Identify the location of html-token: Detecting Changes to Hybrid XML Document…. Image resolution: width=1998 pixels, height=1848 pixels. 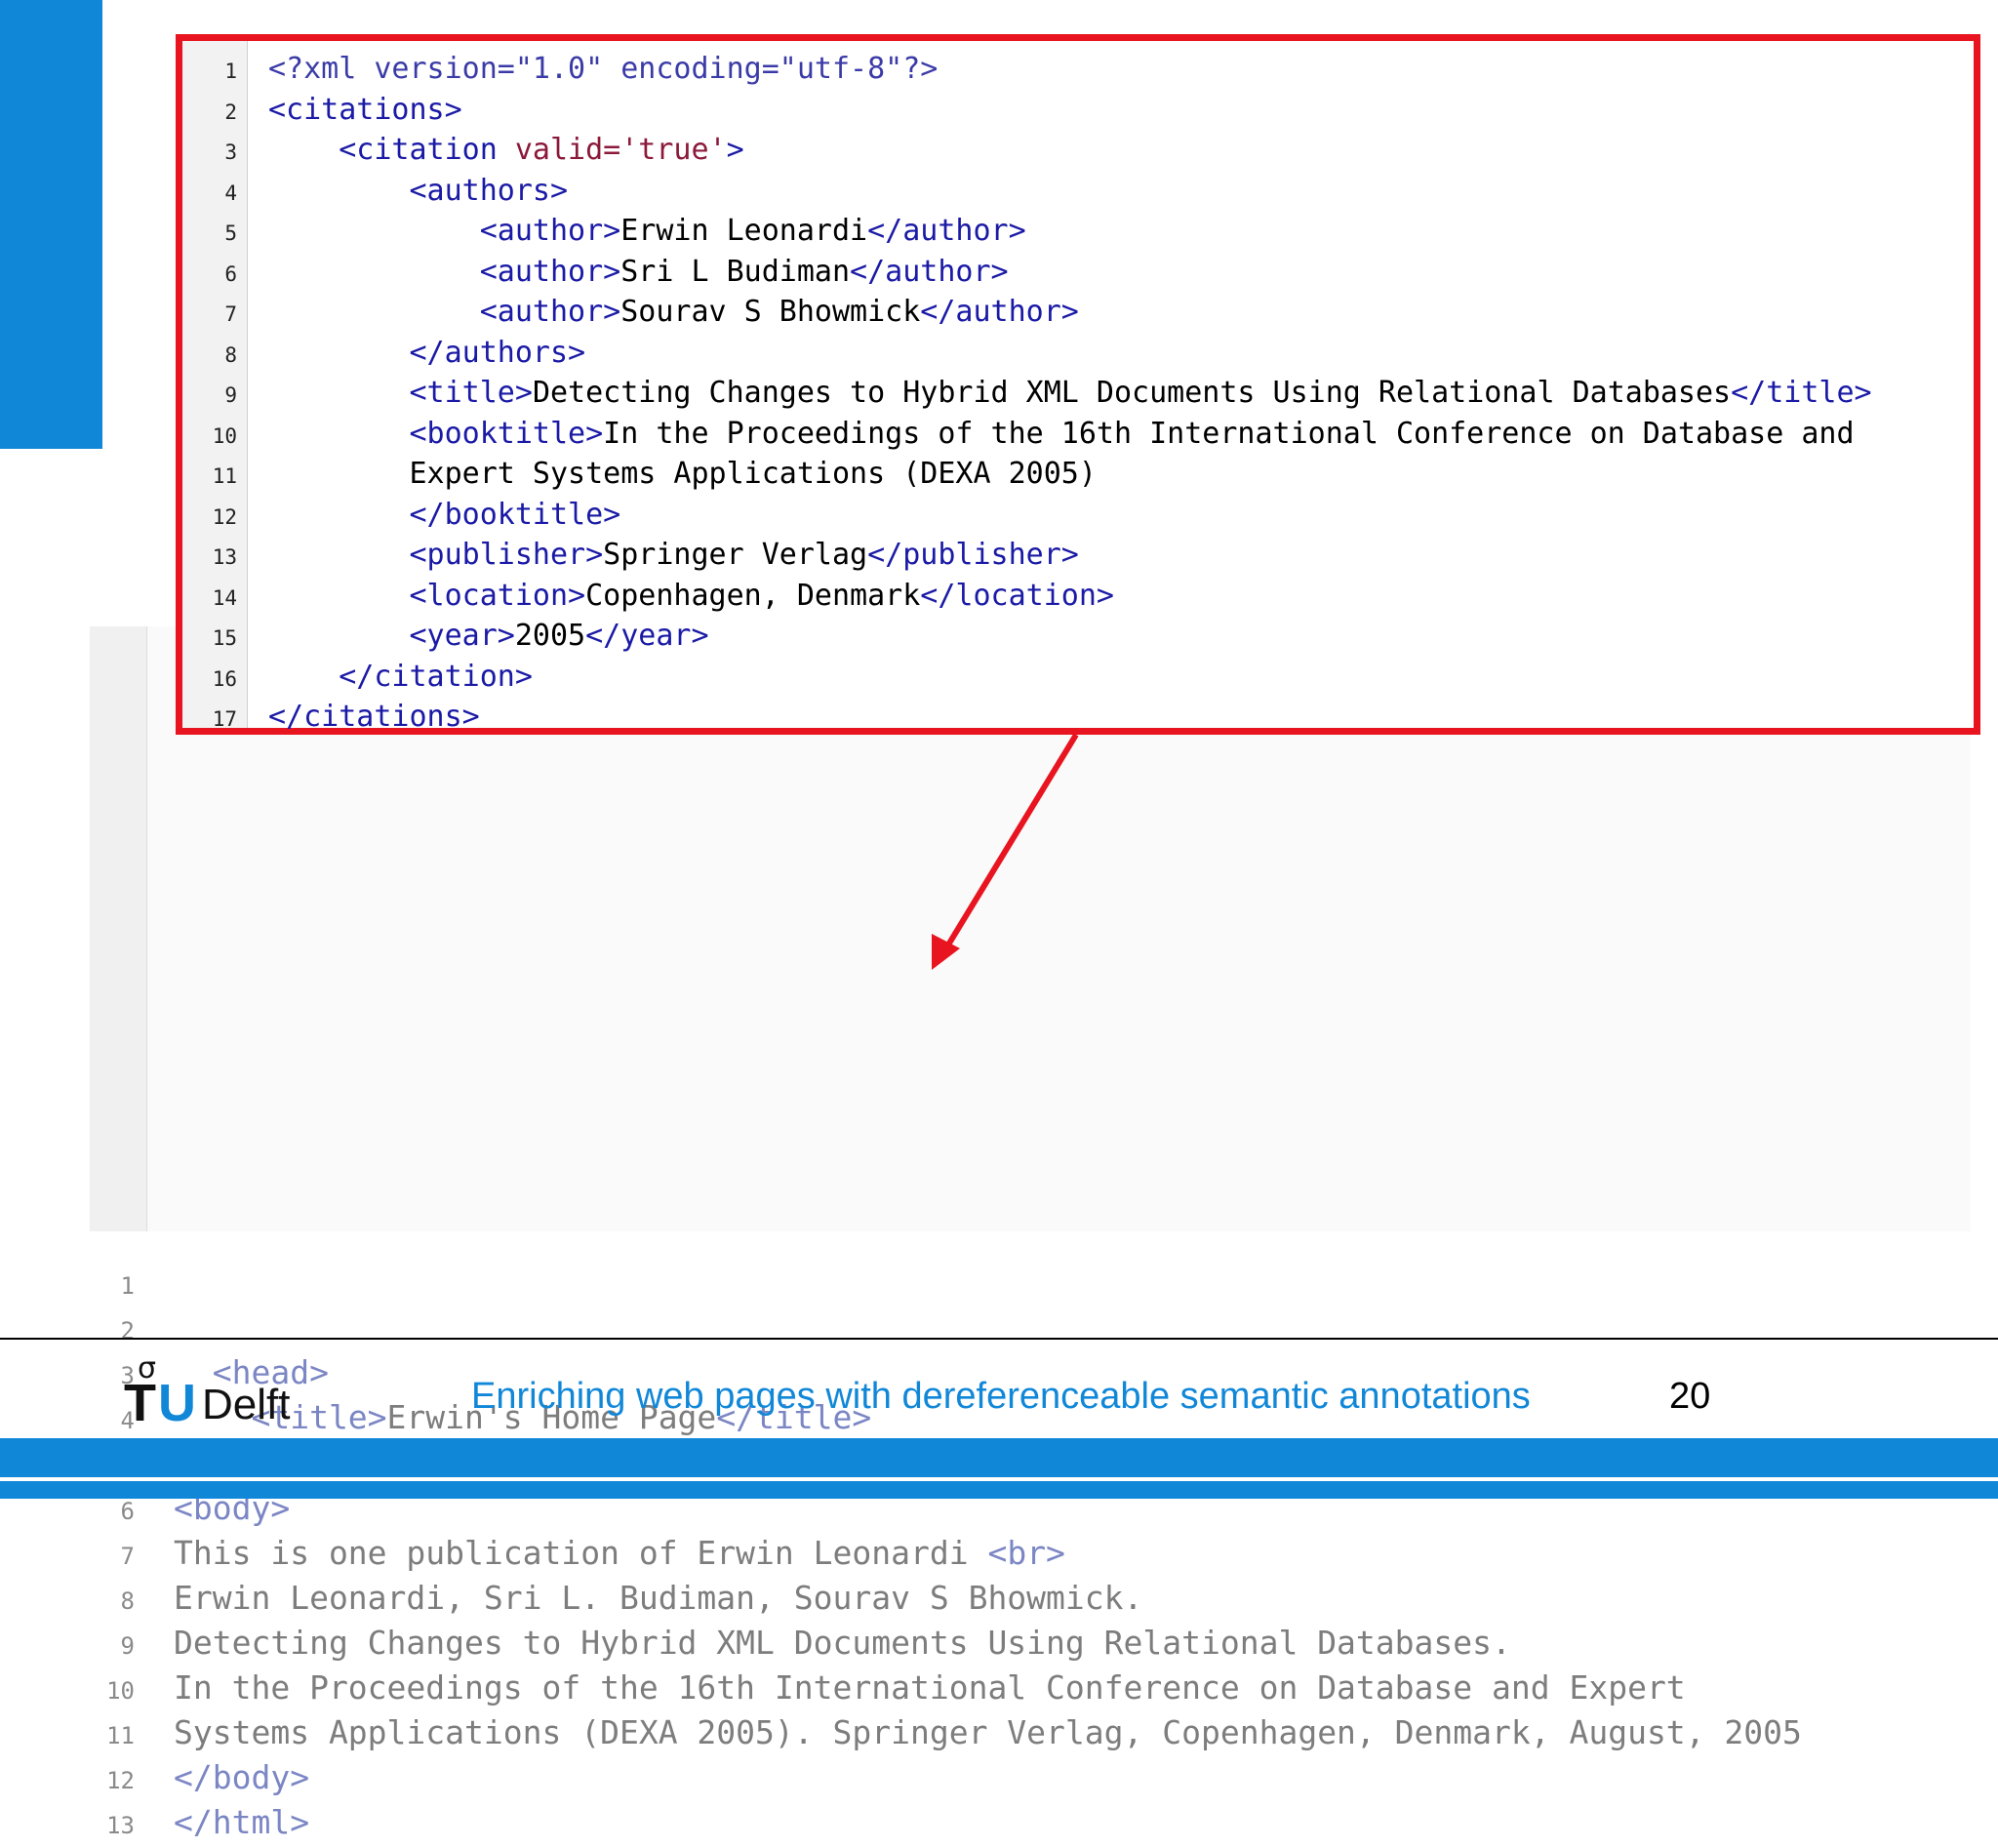
(842, 1642).